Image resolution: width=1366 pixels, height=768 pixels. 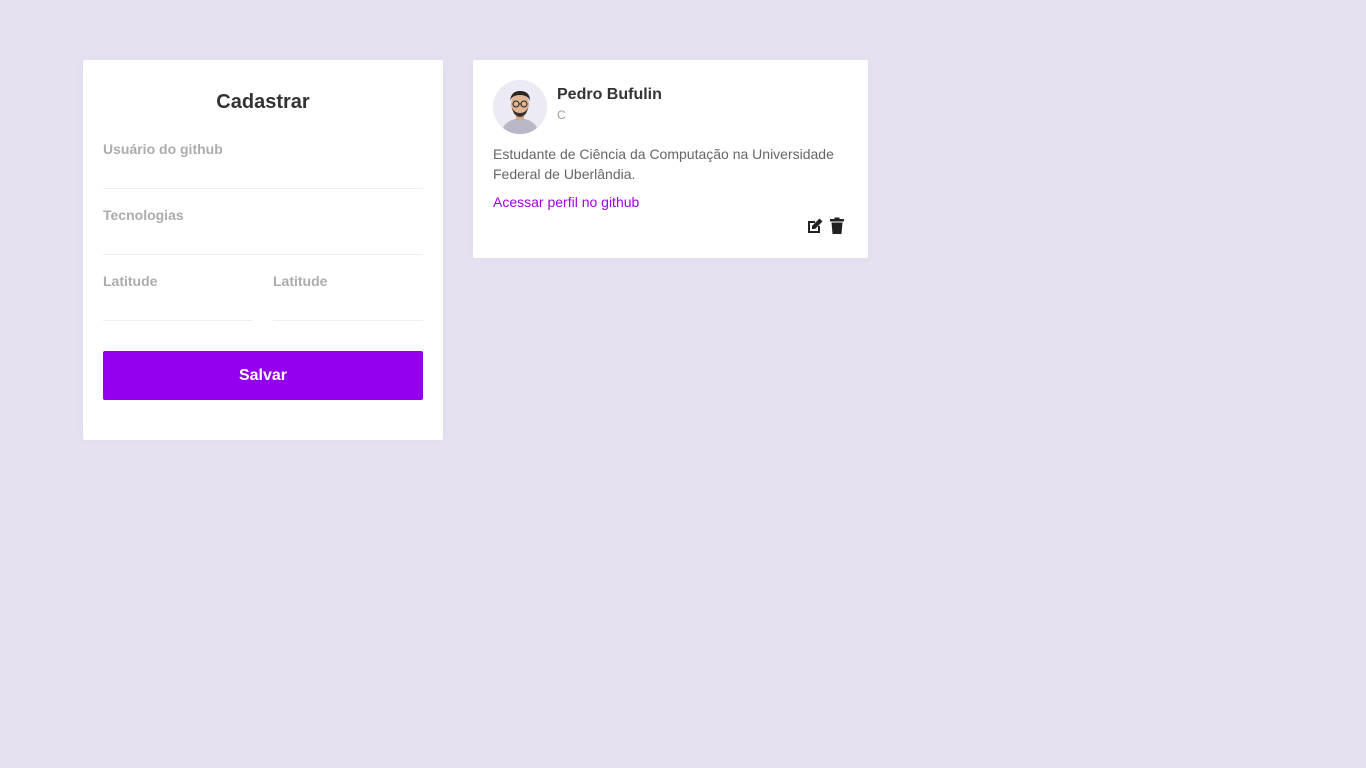 I want to click on edit-icon, so click(x=815, y=226).